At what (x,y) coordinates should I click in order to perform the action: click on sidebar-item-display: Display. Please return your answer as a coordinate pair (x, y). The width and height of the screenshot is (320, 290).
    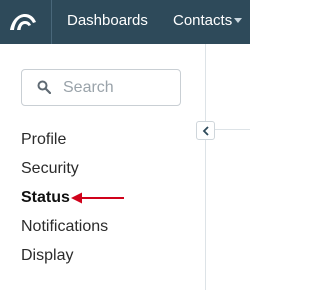
    Looking at the image, I should click on (47, 256).